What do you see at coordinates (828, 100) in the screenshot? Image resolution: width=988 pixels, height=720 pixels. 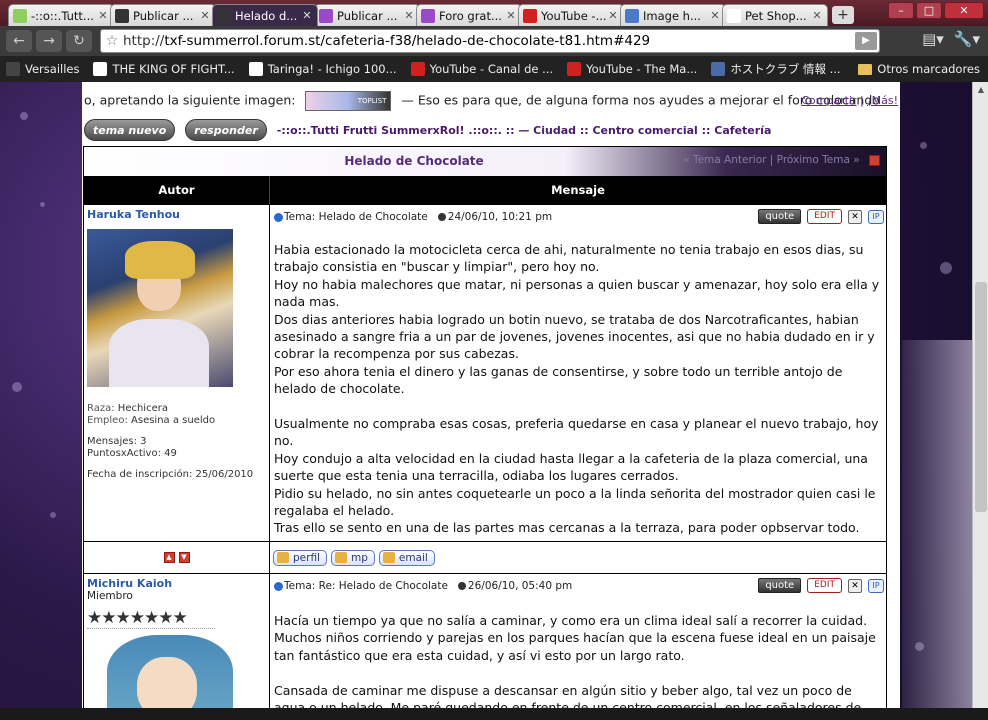 I see `share-link: Compartir` at bounding box center [828, 100].